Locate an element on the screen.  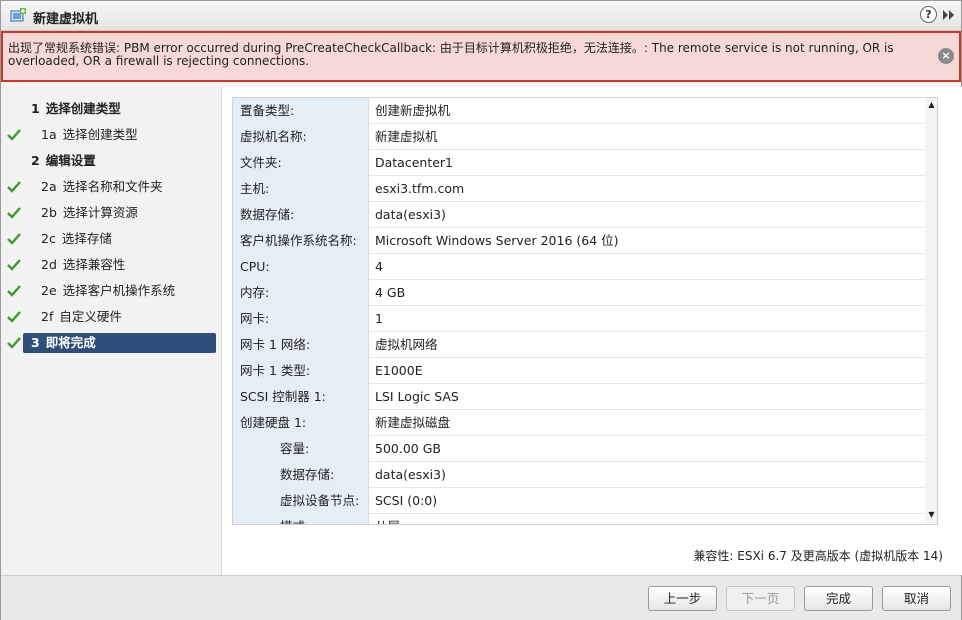
table-row: 主机: esxi3.tfm.com is located at coordinates (583, 189).